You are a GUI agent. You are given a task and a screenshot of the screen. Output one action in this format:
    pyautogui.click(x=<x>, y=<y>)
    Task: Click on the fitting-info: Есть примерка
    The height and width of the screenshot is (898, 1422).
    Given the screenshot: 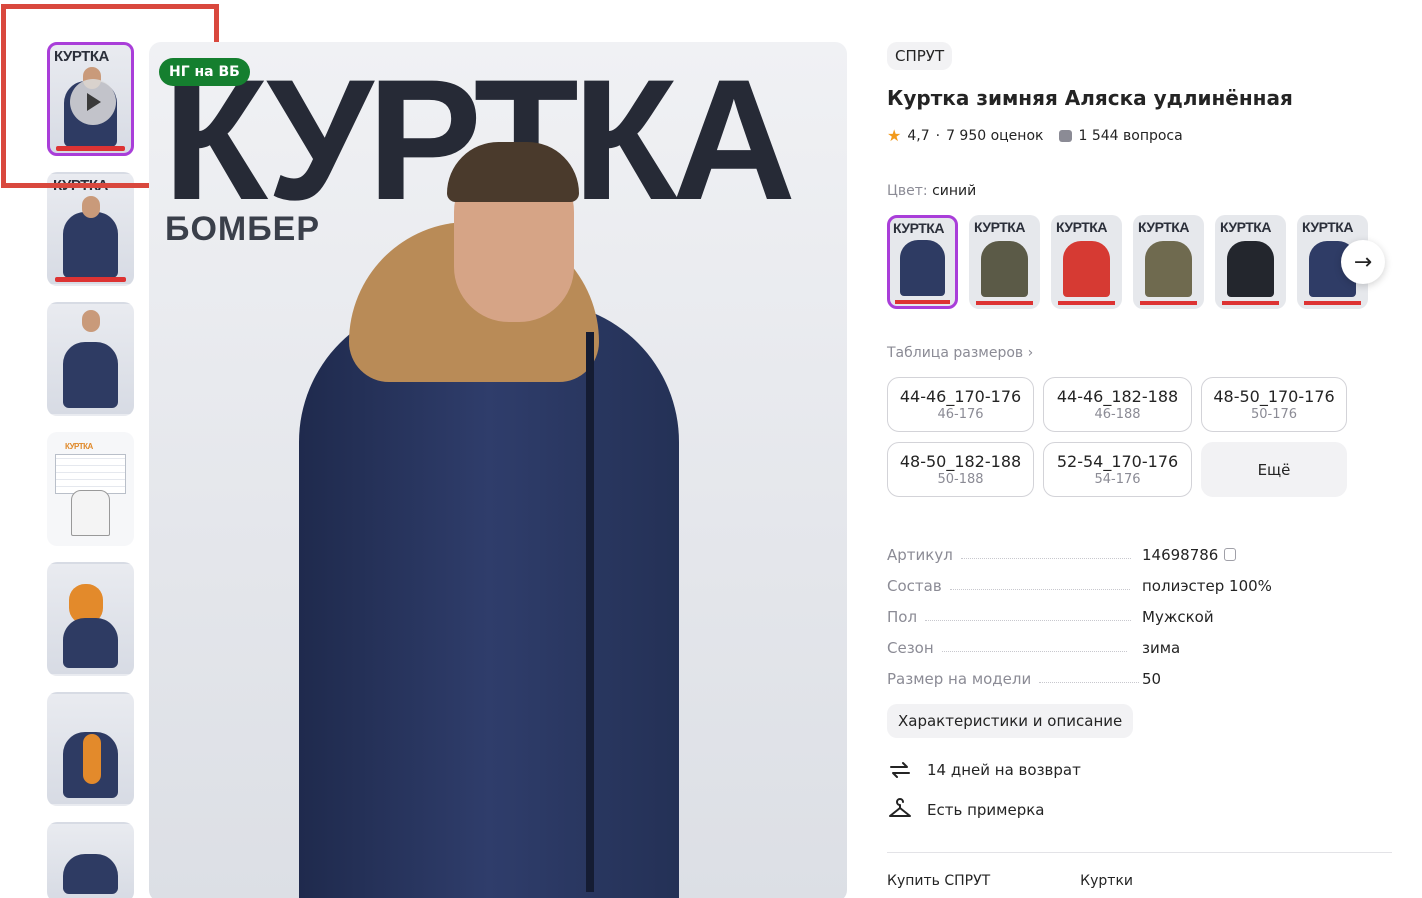 What is the action you would take?
    pyautogui.click(x=1139, y=810)
    